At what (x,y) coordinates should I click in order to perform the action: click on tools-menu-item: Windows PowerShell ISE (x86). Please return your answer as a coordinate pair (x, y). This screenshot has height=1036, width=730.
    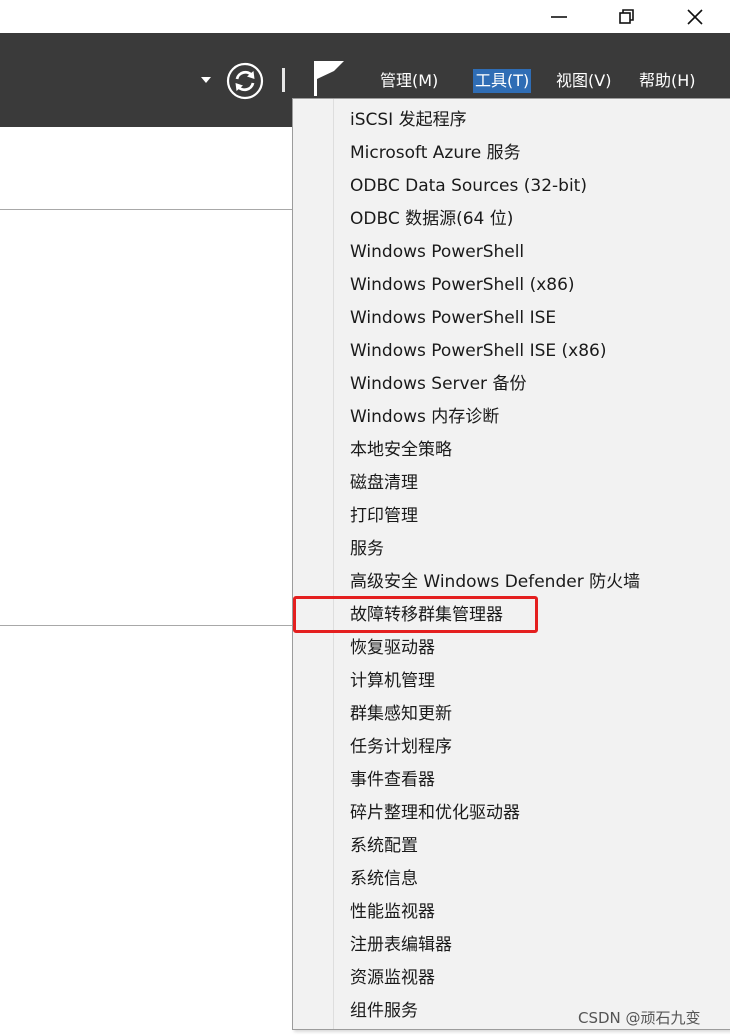
    Looking at the image, I should click on (478, 351).